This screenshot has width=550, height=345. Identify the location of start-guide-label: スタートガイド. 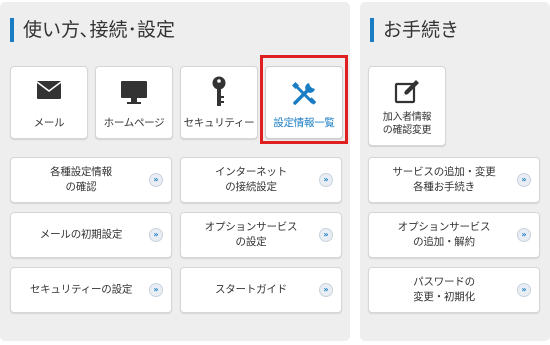
(251, 289).